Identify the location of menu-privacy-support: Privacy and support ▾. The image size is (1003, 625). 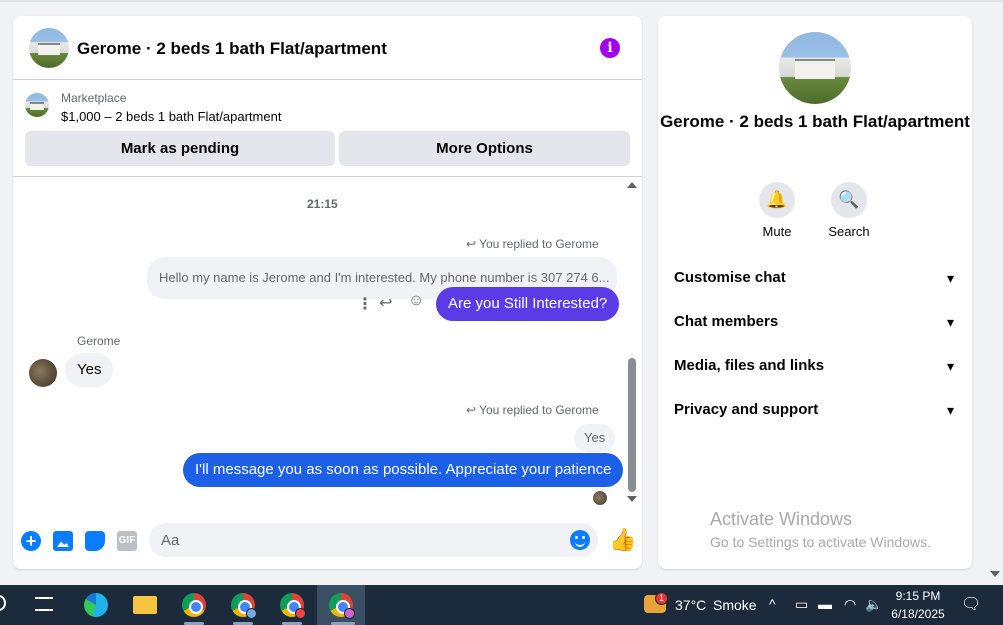
(816, 410).